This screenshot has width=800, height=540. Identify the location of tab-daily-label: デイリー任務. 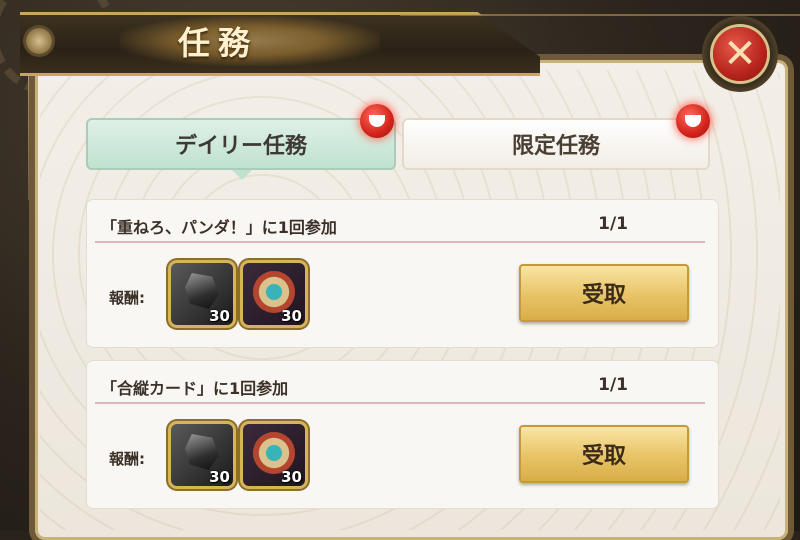
(240, 146).